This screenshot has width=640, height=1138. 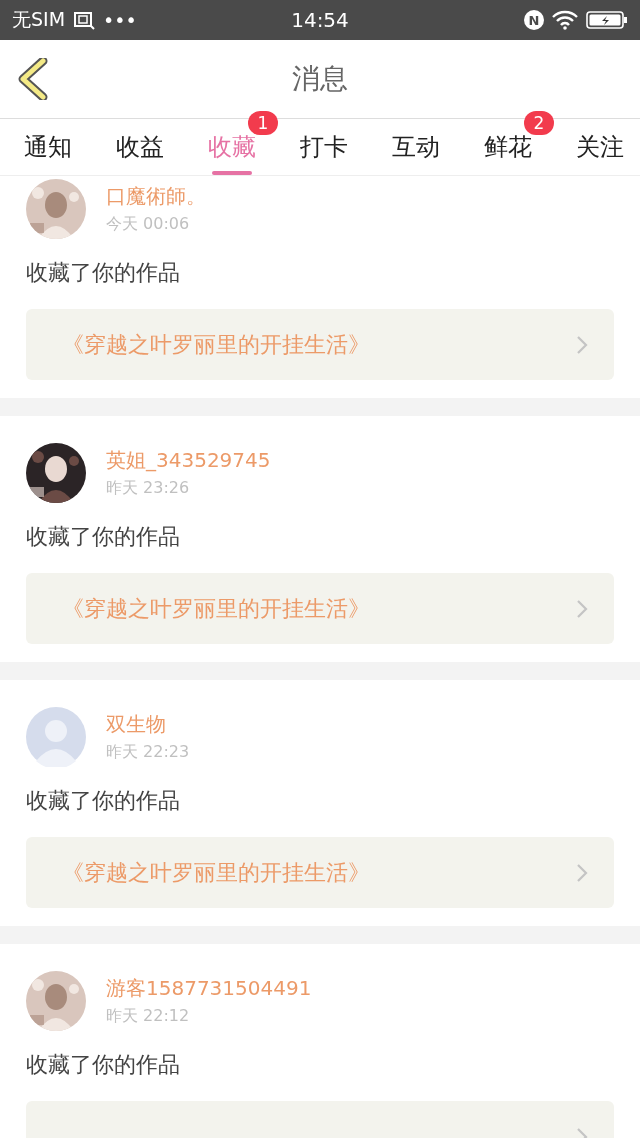 I want to click on user-name: 口魔術師。, so click(x=156, y=196).